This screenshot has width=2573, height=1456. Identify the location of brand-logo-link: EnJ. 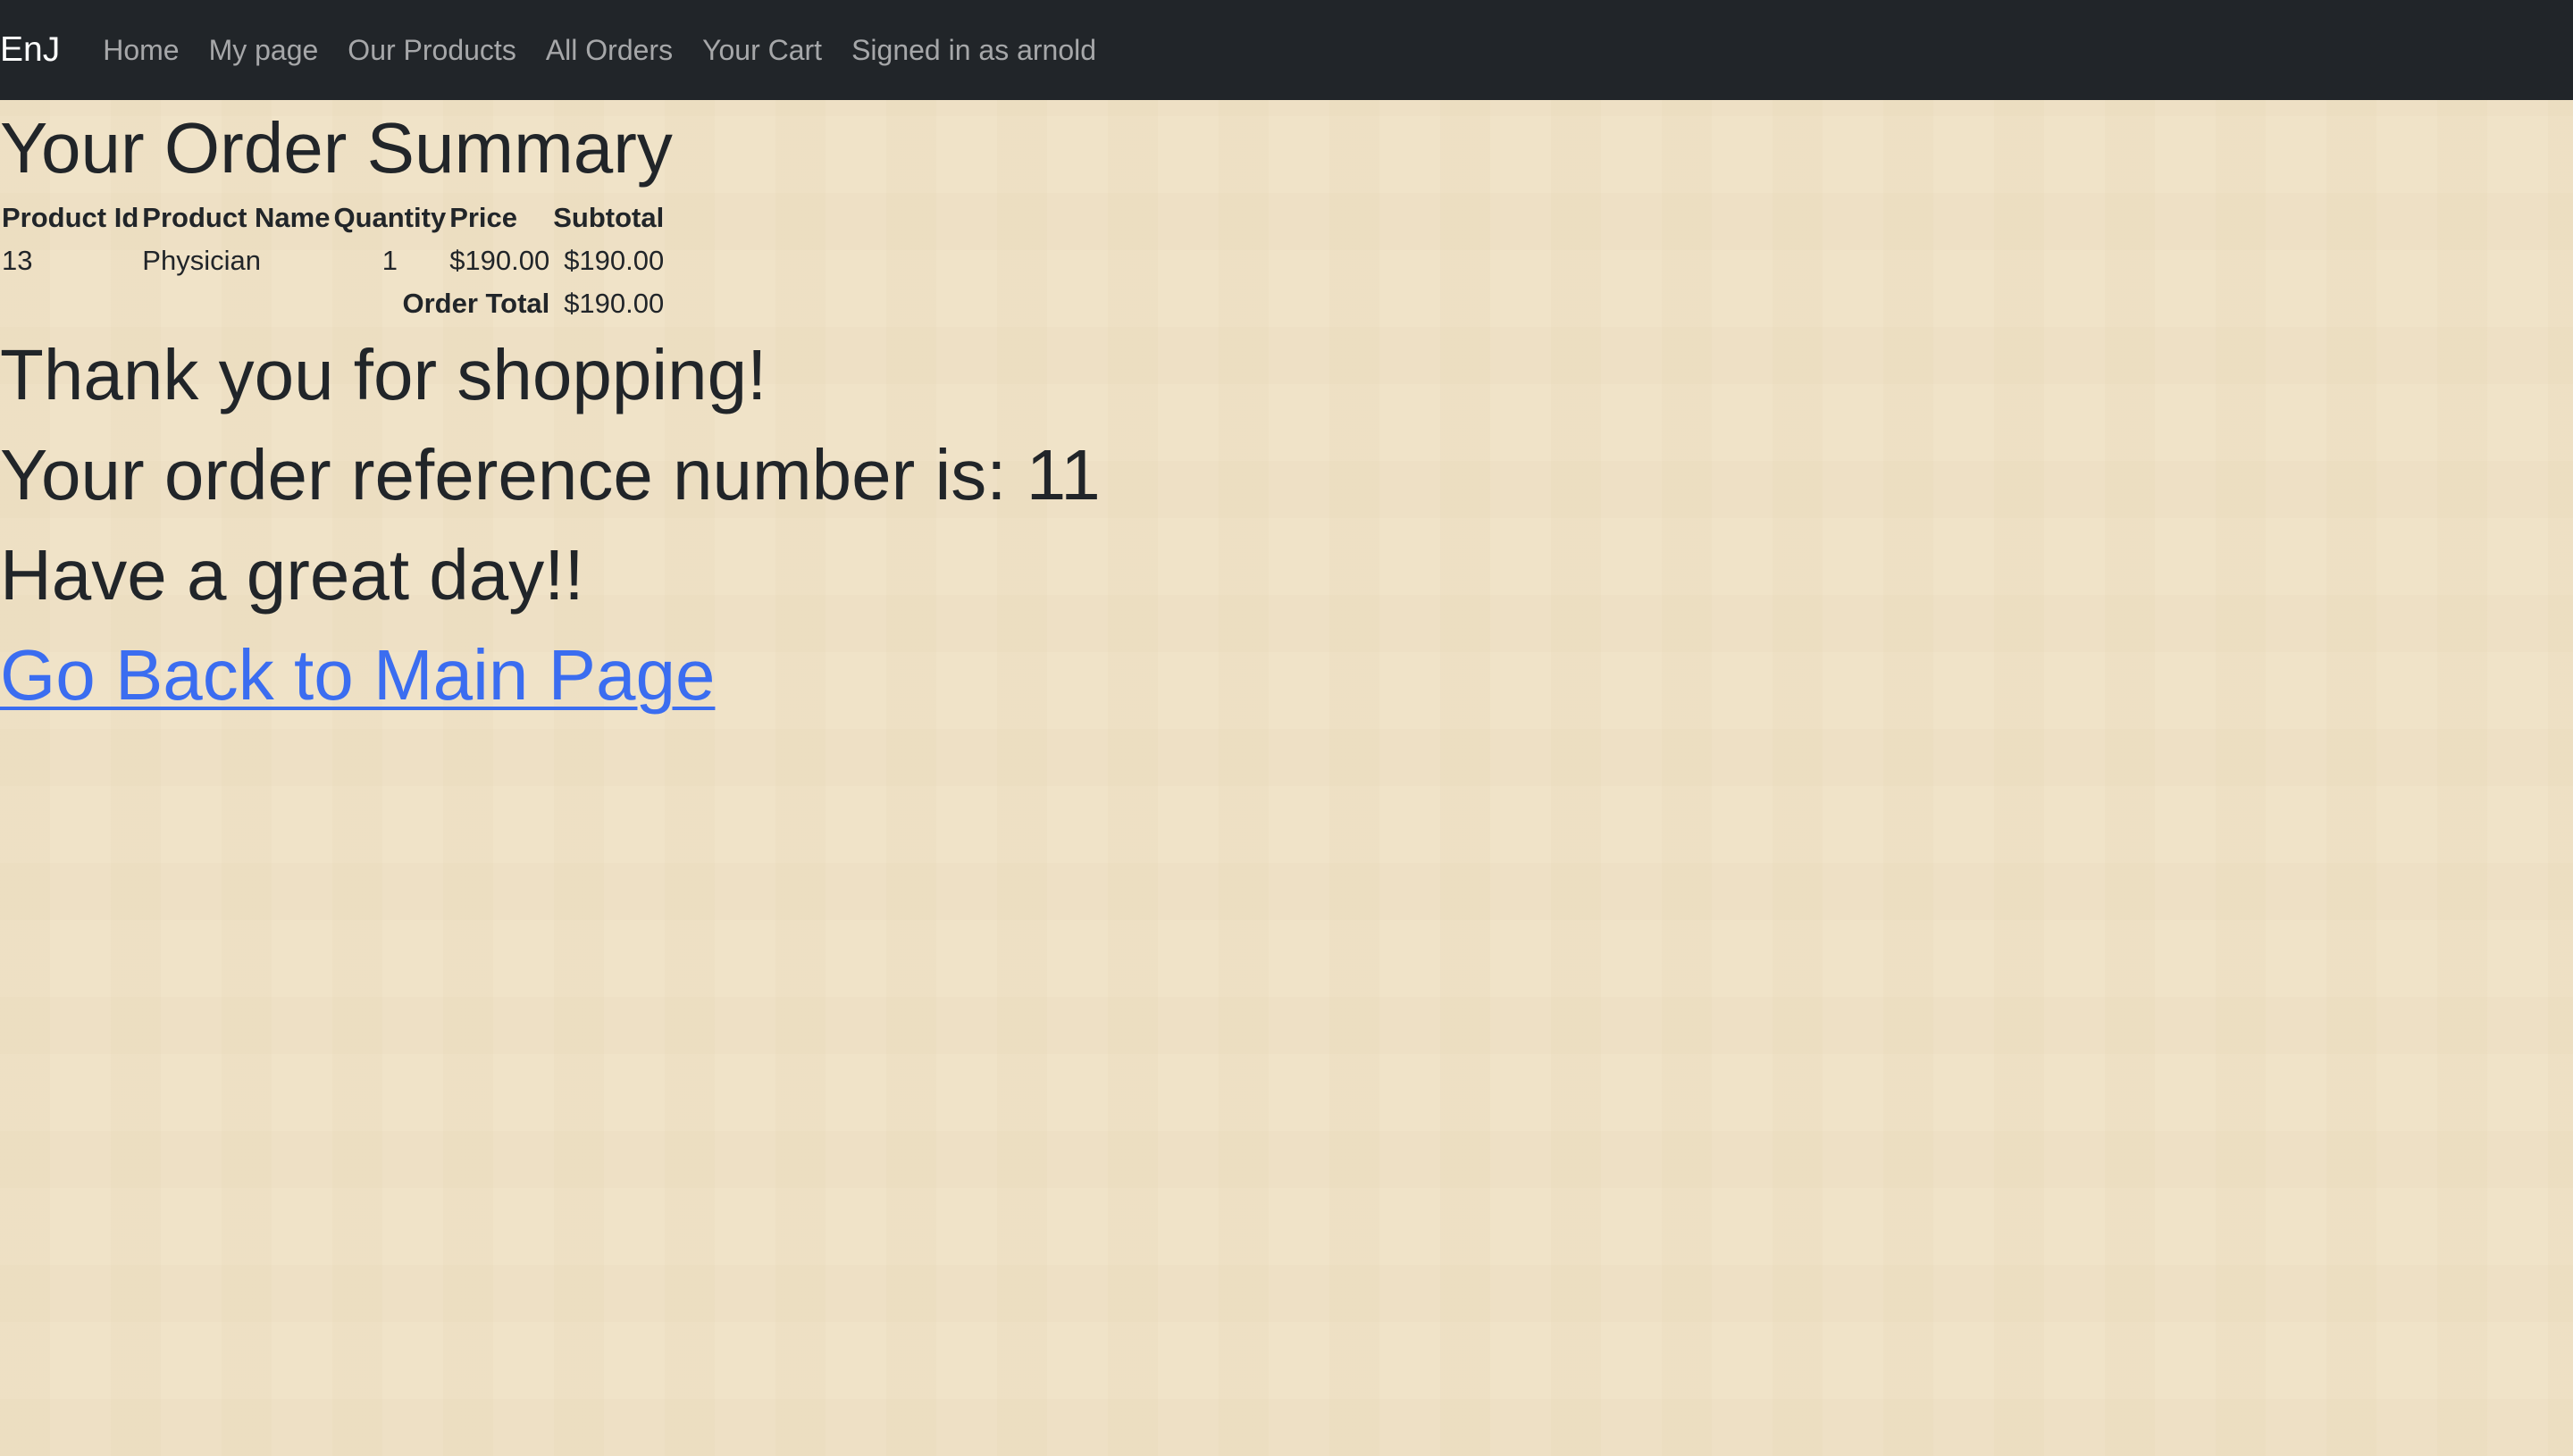
(30, 50).